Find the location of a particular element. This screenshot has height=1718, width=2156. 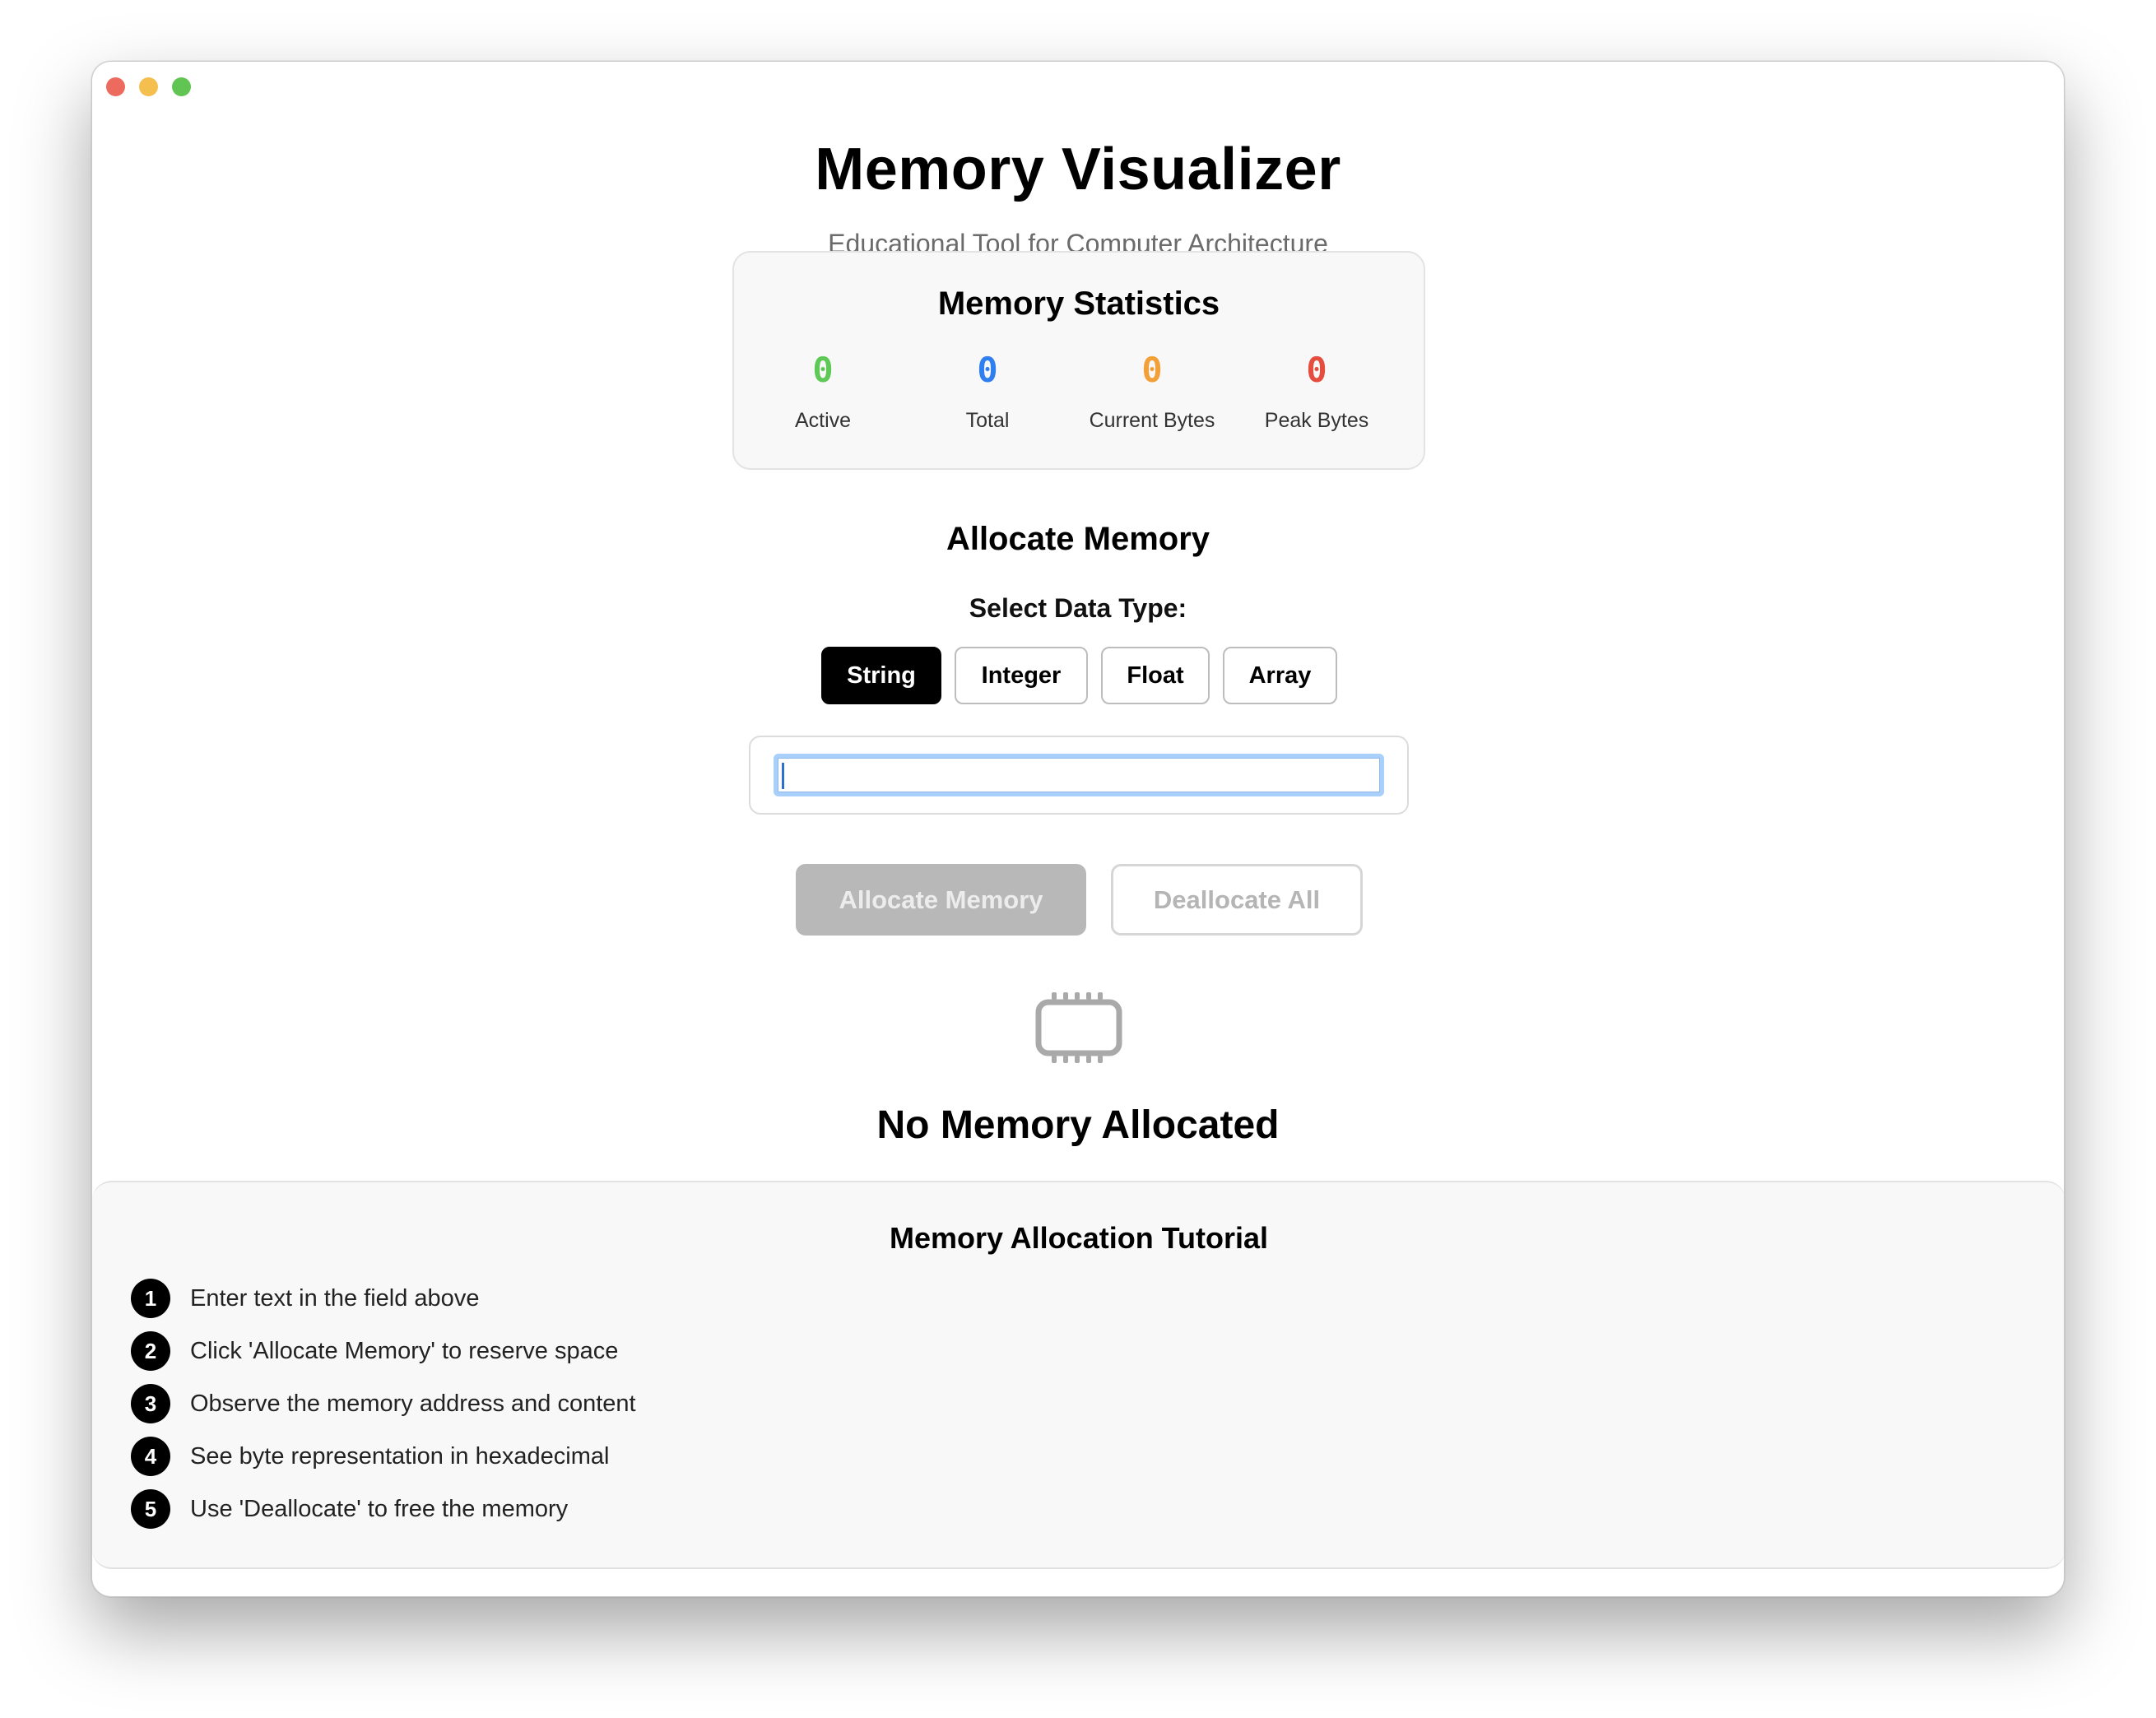

value-input is located at coordinates (1079, 775).